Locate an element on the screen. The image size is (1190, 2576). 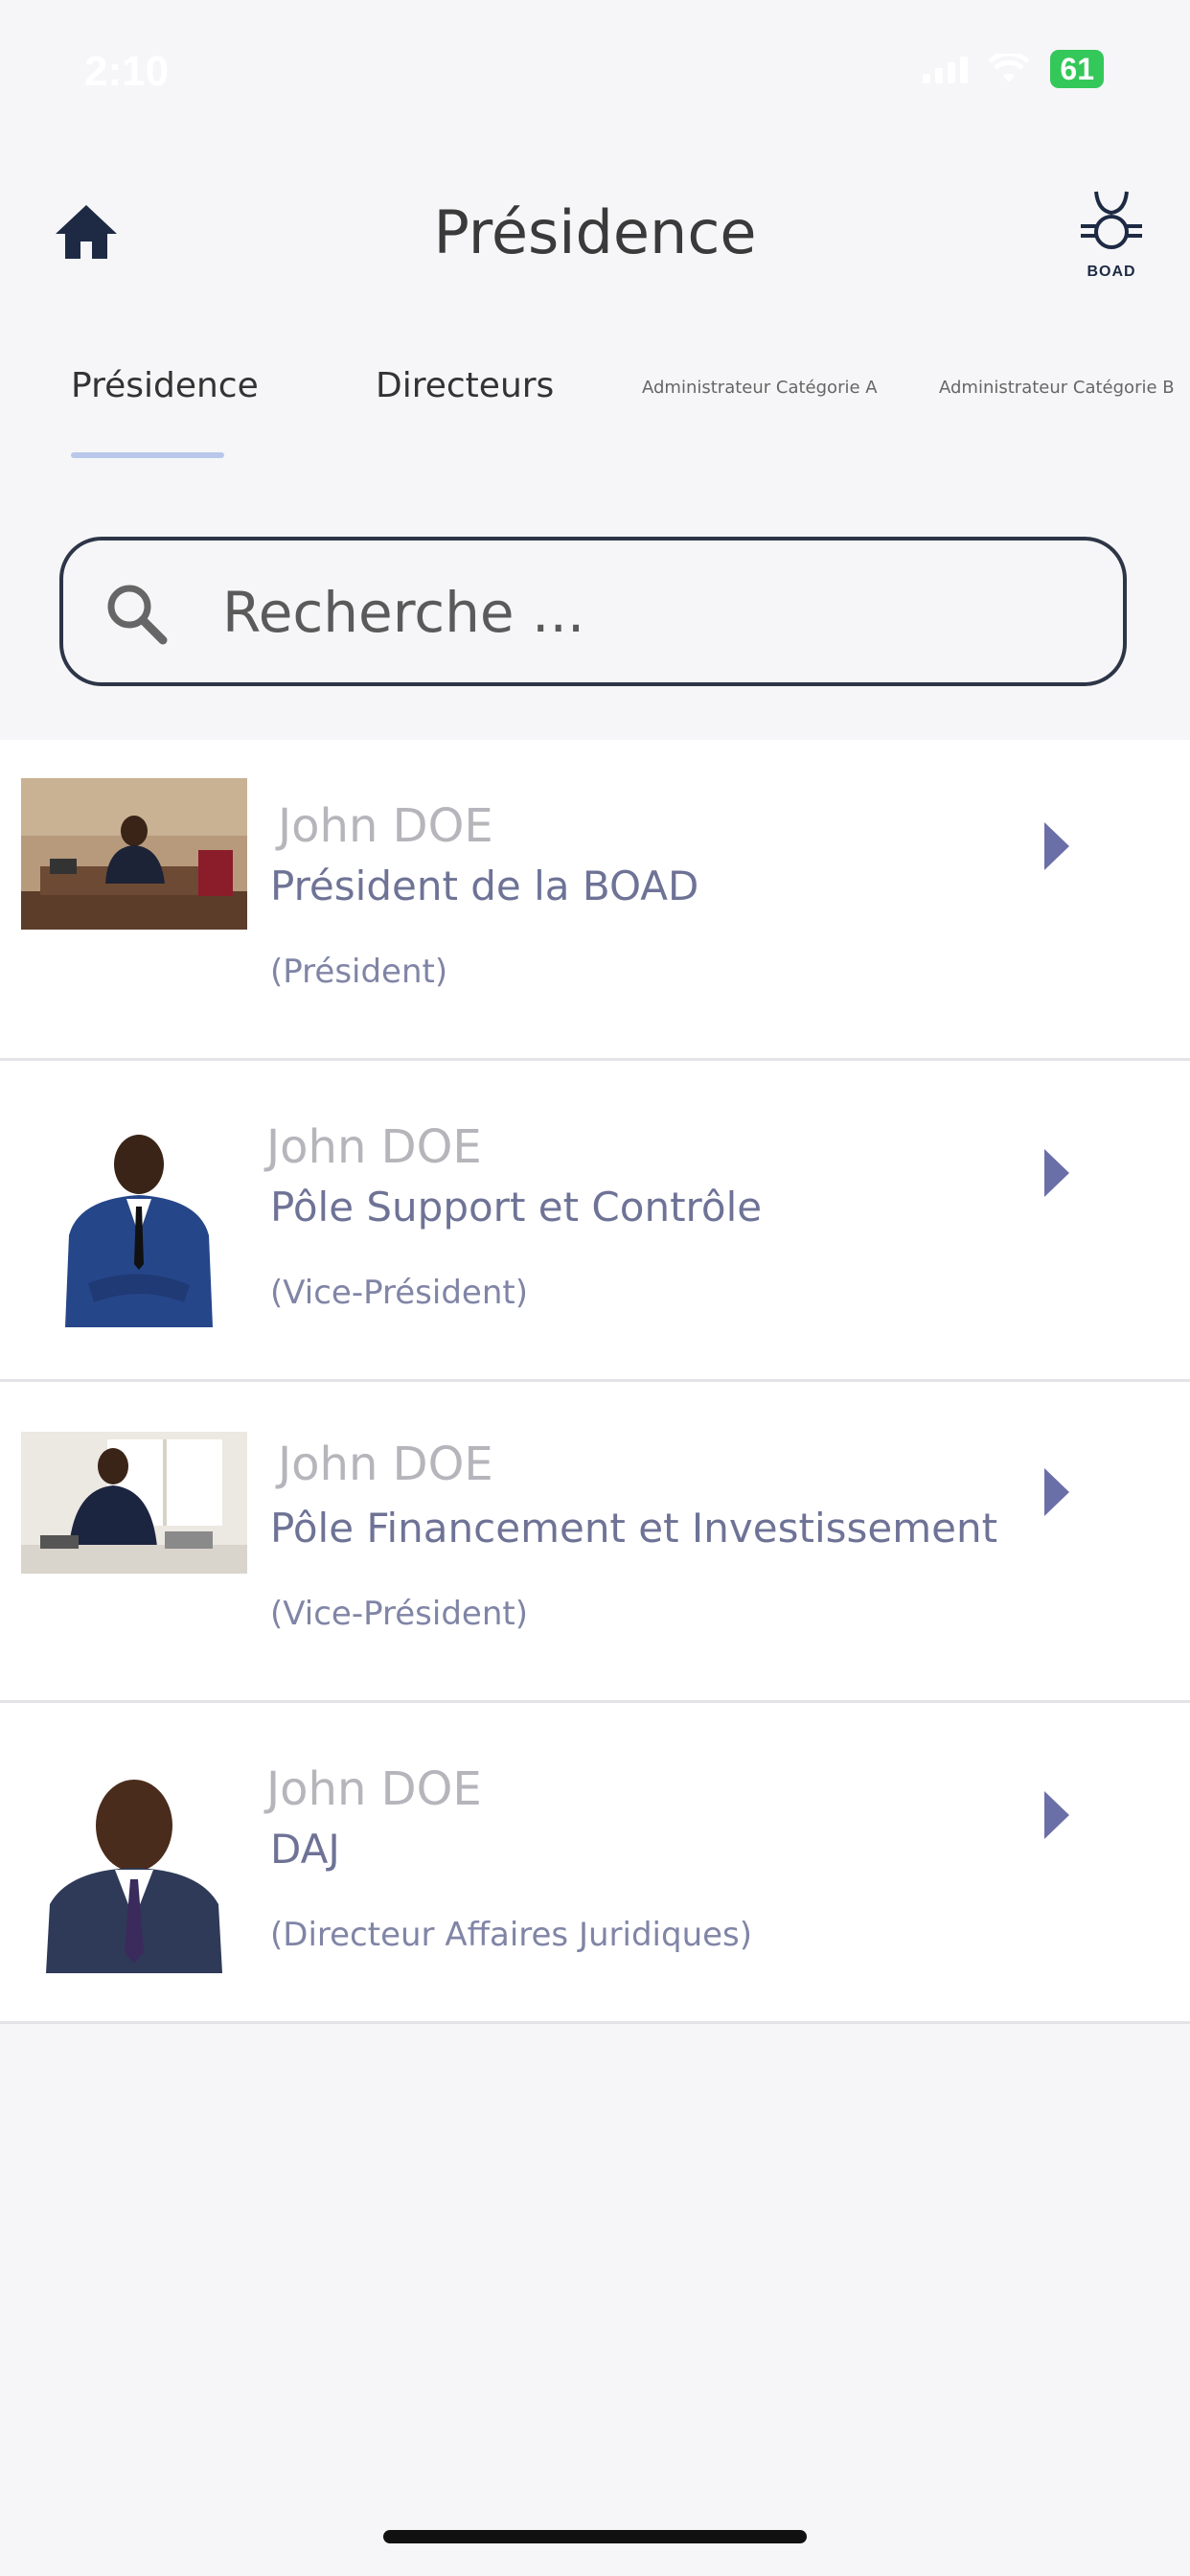
boad-logo-text: BOAD is located at coordinates (1111, 272).